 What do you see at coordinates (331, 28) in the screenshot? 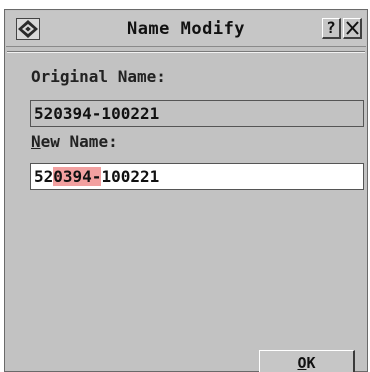
I see `help-button: ?` at bounding box center [331, 28].